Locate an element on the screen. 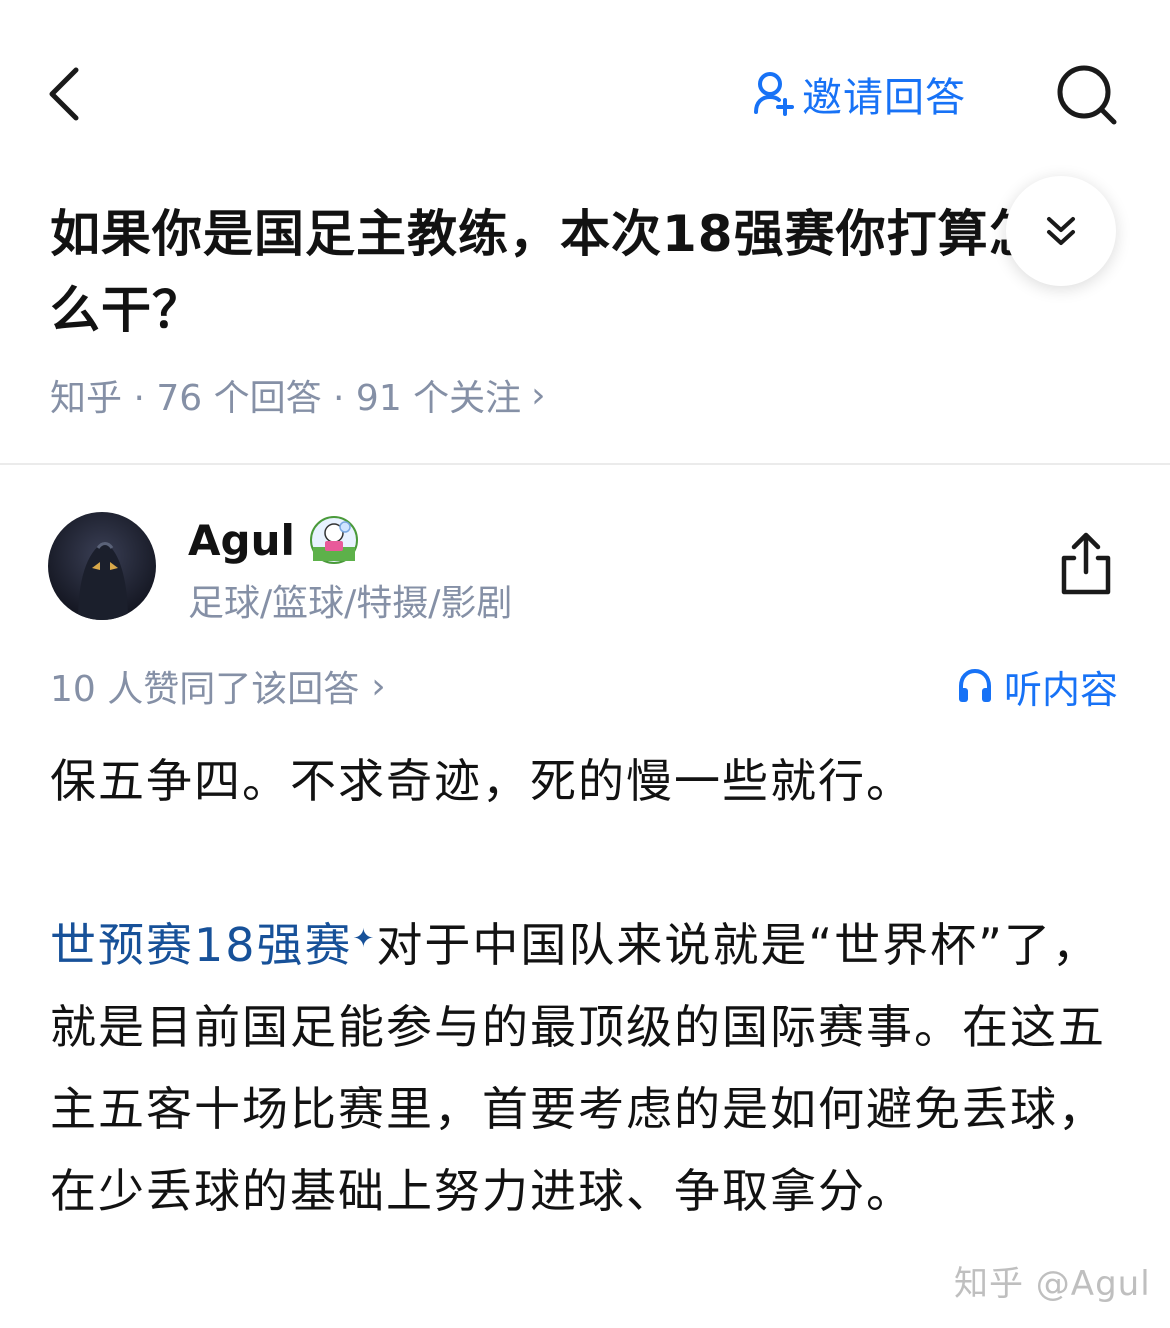 The height and width of the screenshot is (1328, 1170). listen-button: 听内容 is located at coordinates (1037, 686).